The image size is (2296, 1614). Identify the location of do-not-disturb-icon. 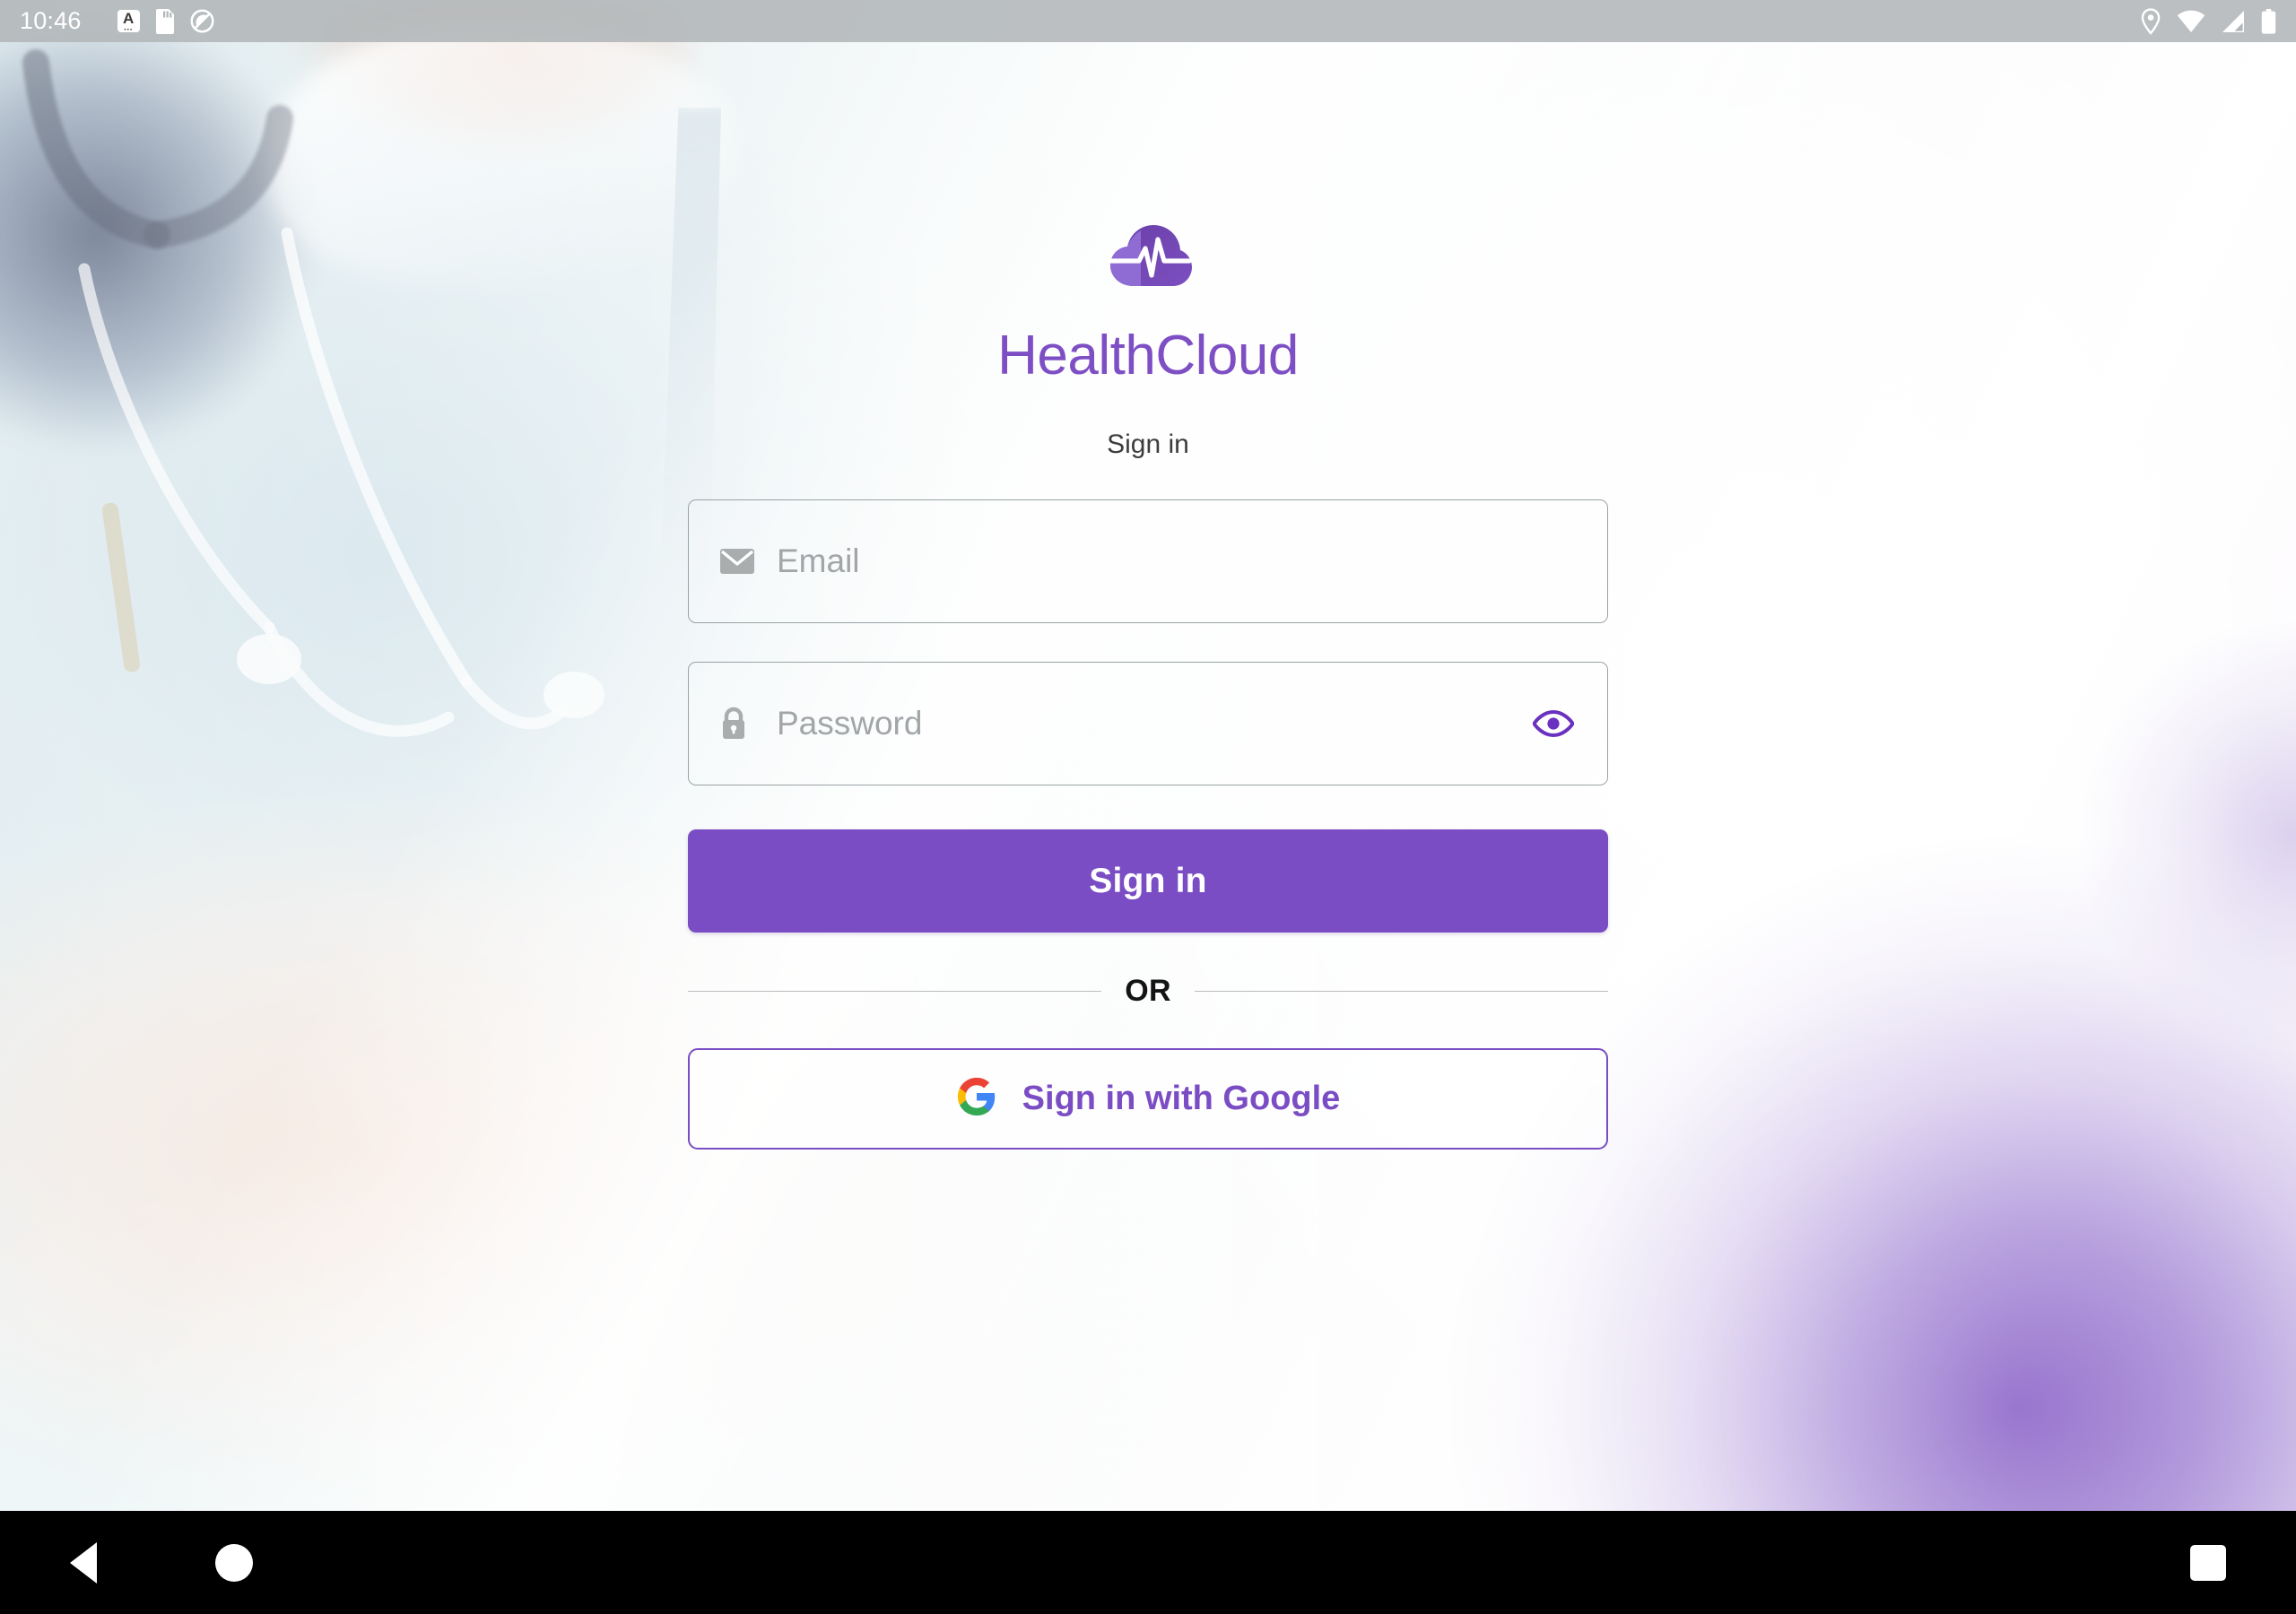
(202, 21).